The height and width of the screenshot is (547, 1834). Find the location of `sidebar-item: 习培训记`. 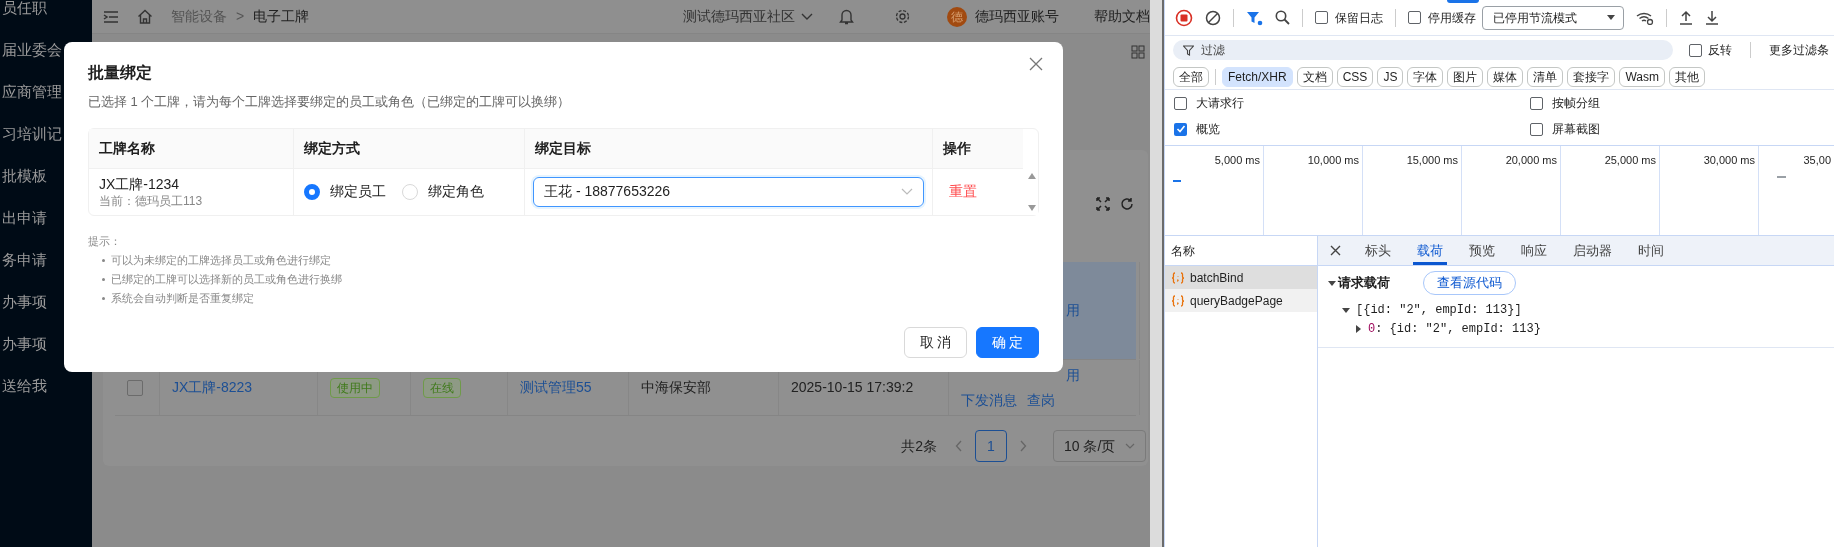

sidebar-item: 习培训记 is located at coordinates (31, 134).